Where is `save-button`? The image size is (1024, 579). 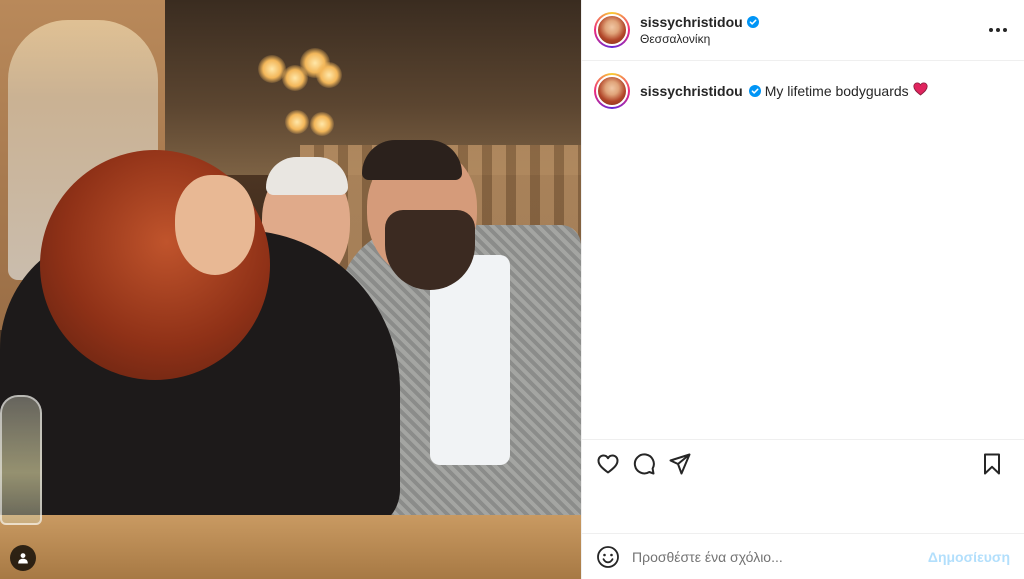 save-button is located at coordinates (992, 464).